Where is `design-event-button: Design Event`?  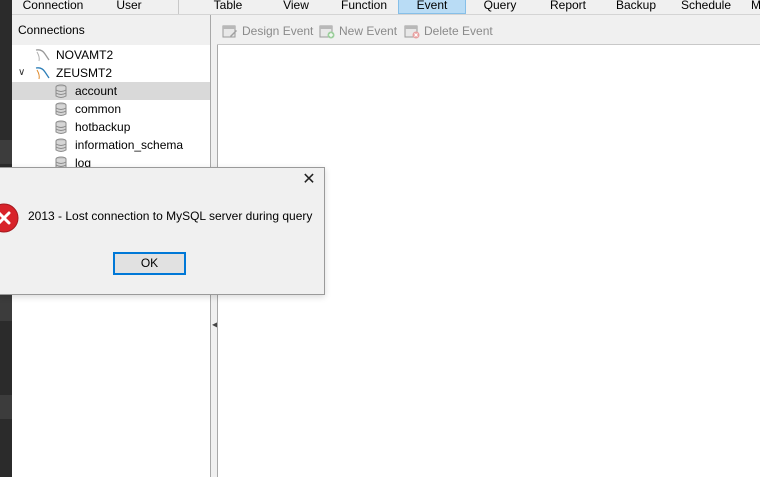
design-event-button: Design Event is located at coordinates (269, 31).